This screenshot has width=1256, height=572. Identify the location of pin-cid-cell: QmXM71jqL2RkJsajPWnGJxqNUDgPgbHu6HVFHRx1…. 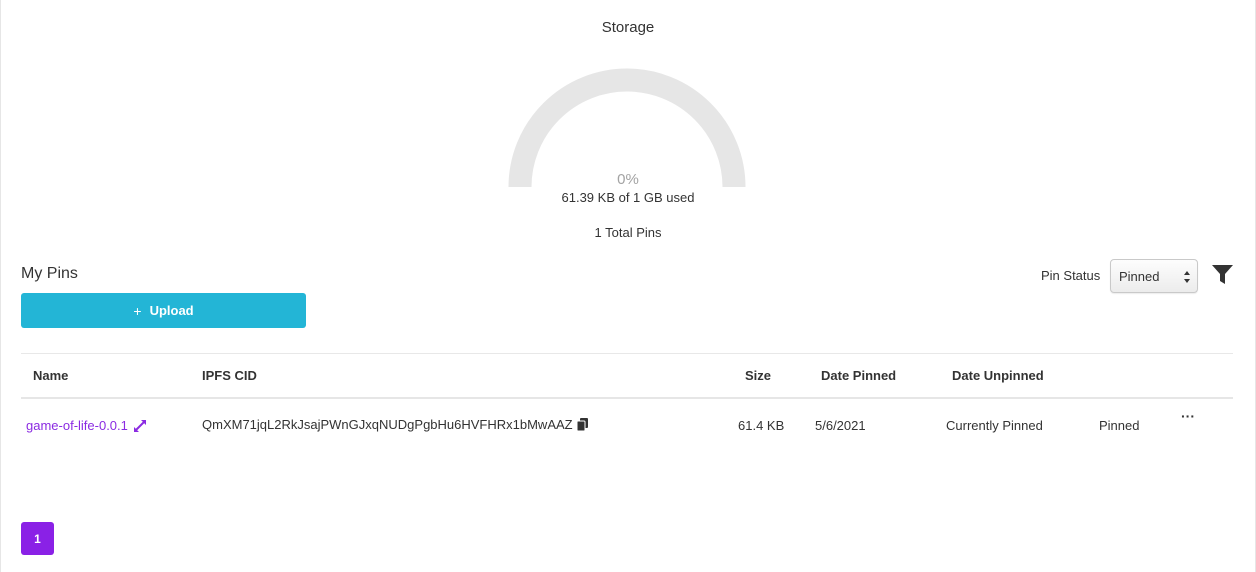
(395, 424).